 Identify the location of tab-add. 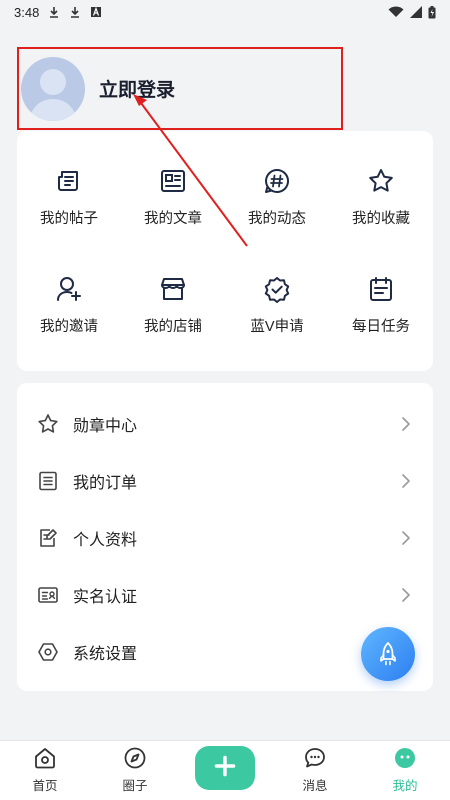
(225, 770).